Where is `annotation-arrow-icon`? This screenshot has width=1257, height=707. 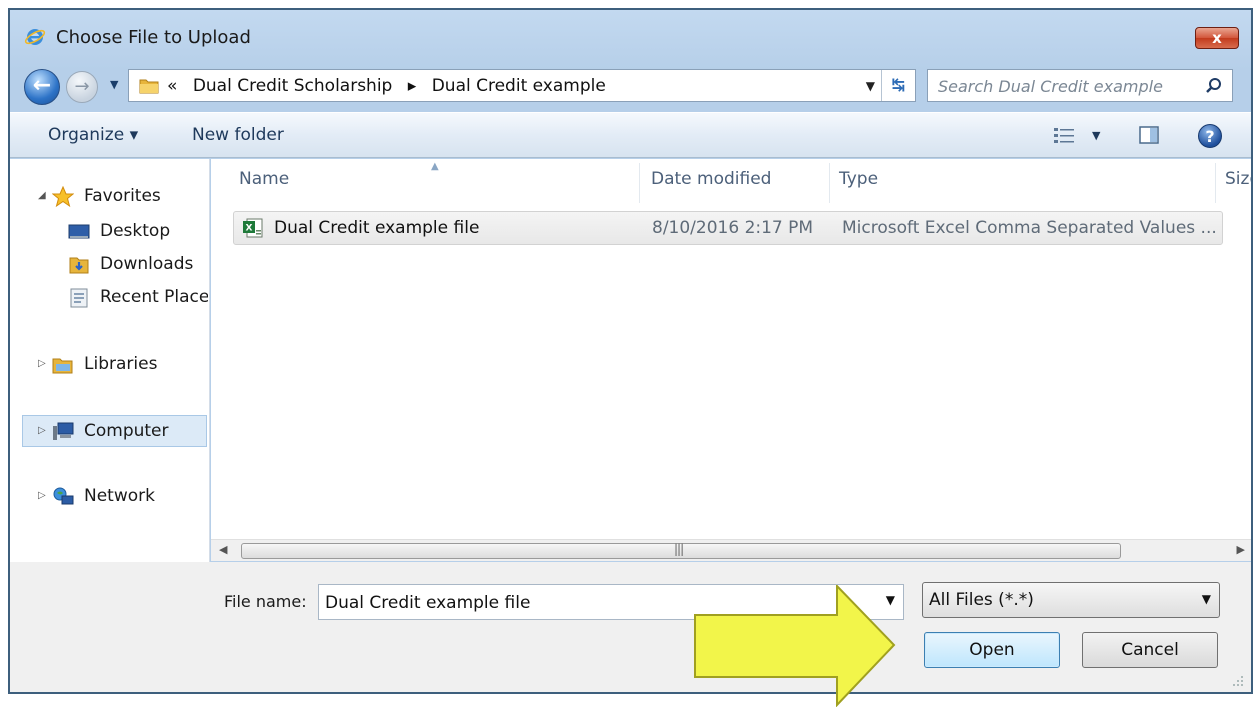 annotation-arrow-icon is located at coordinates (795, 646).